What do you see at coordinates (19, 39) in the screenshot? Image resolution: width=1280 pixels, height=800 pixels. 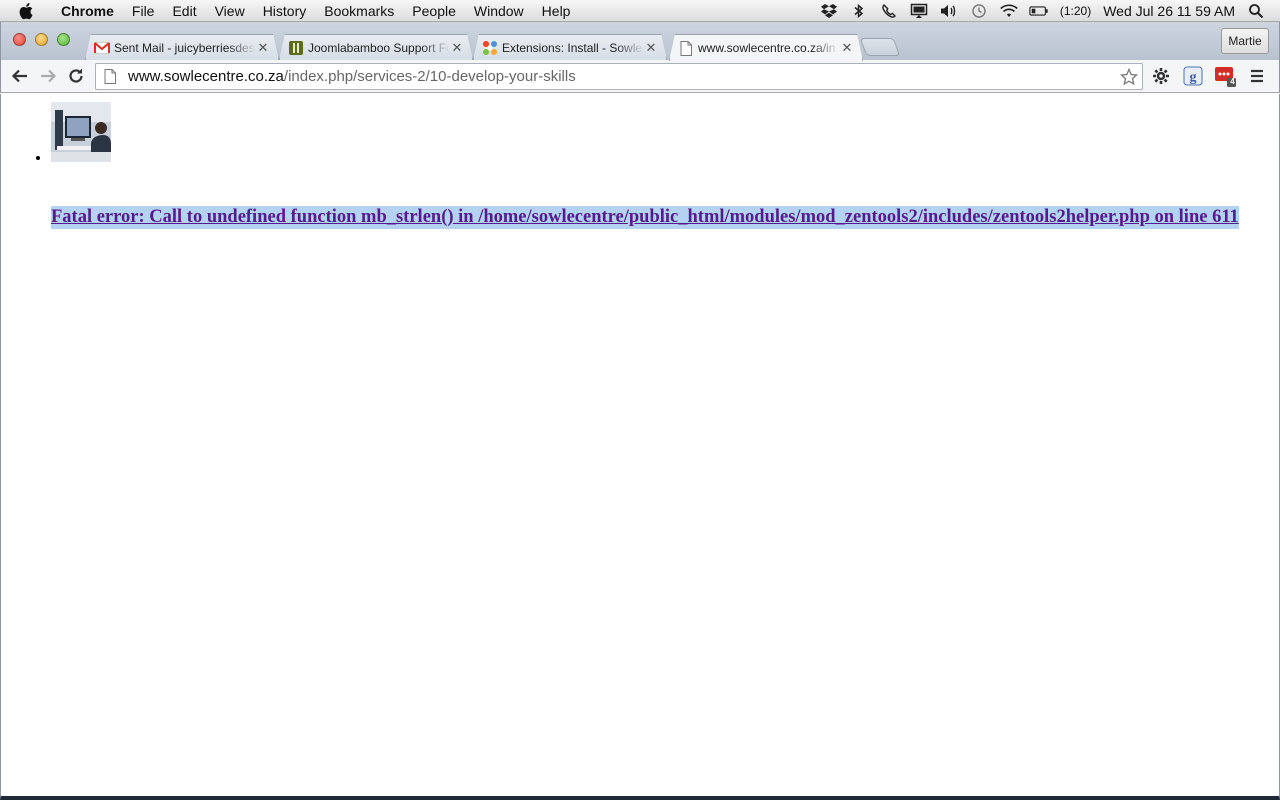 I see `window-close-button` at bounding box center [19, 39].